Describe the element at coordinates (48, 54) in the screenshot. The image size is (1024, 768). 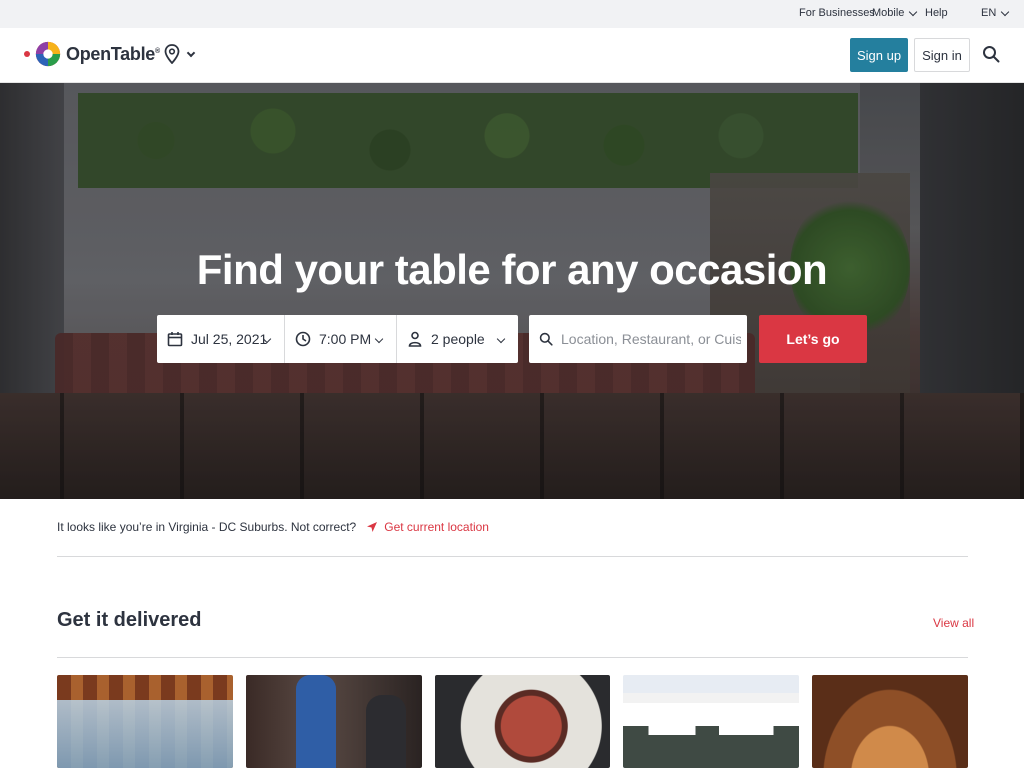
I see `opentable-logo-icon` at that location.